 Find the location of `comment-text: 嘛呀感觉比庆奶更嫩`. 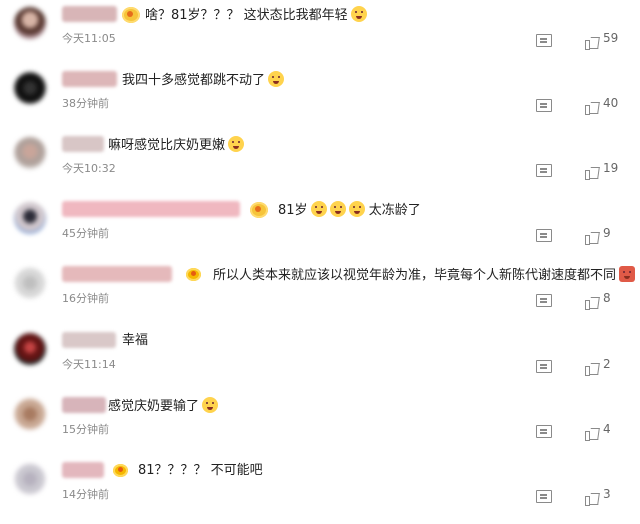

comment-text: 嘛呀感觉比庆奶更嫩 is located at coordinates (176, 145).